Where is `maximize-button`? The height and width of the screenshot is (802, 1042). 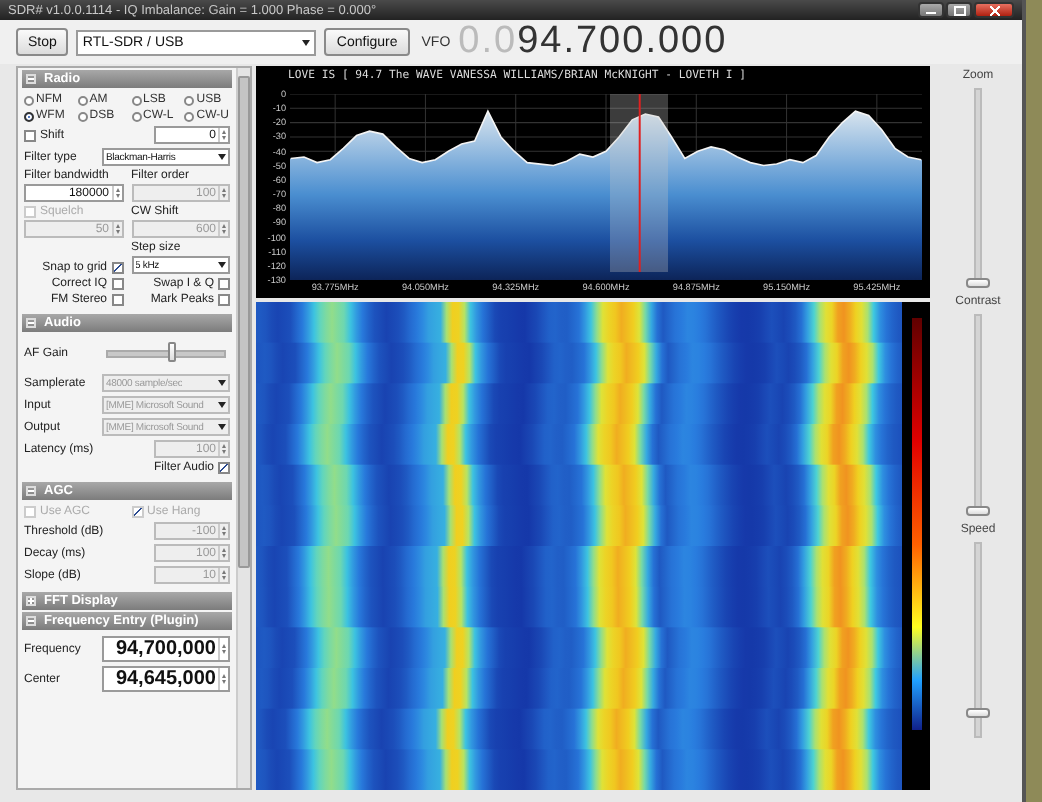 maximize-button is located at coordinates (959, 10).